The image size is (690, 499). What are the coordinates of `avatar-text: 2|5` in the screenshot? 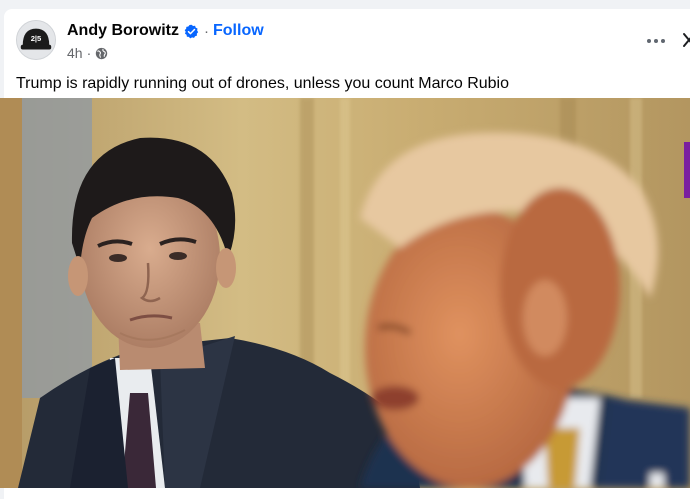 It's located at (36, 38).